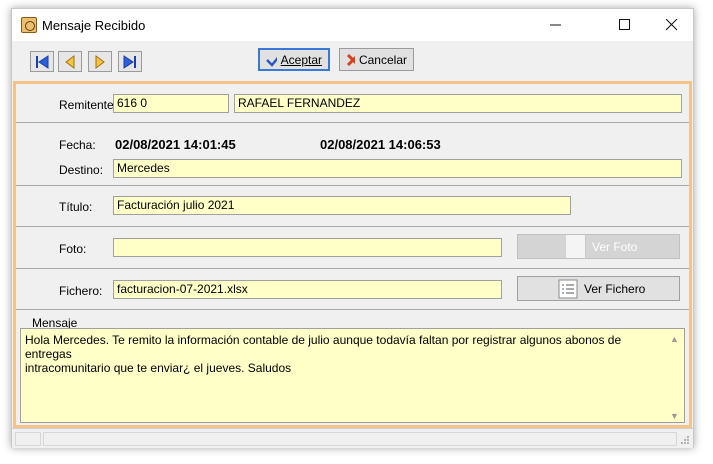 The image size is (713, 464). I want to click on toolbar: Aceptar Cancelar, so click(352, 61).